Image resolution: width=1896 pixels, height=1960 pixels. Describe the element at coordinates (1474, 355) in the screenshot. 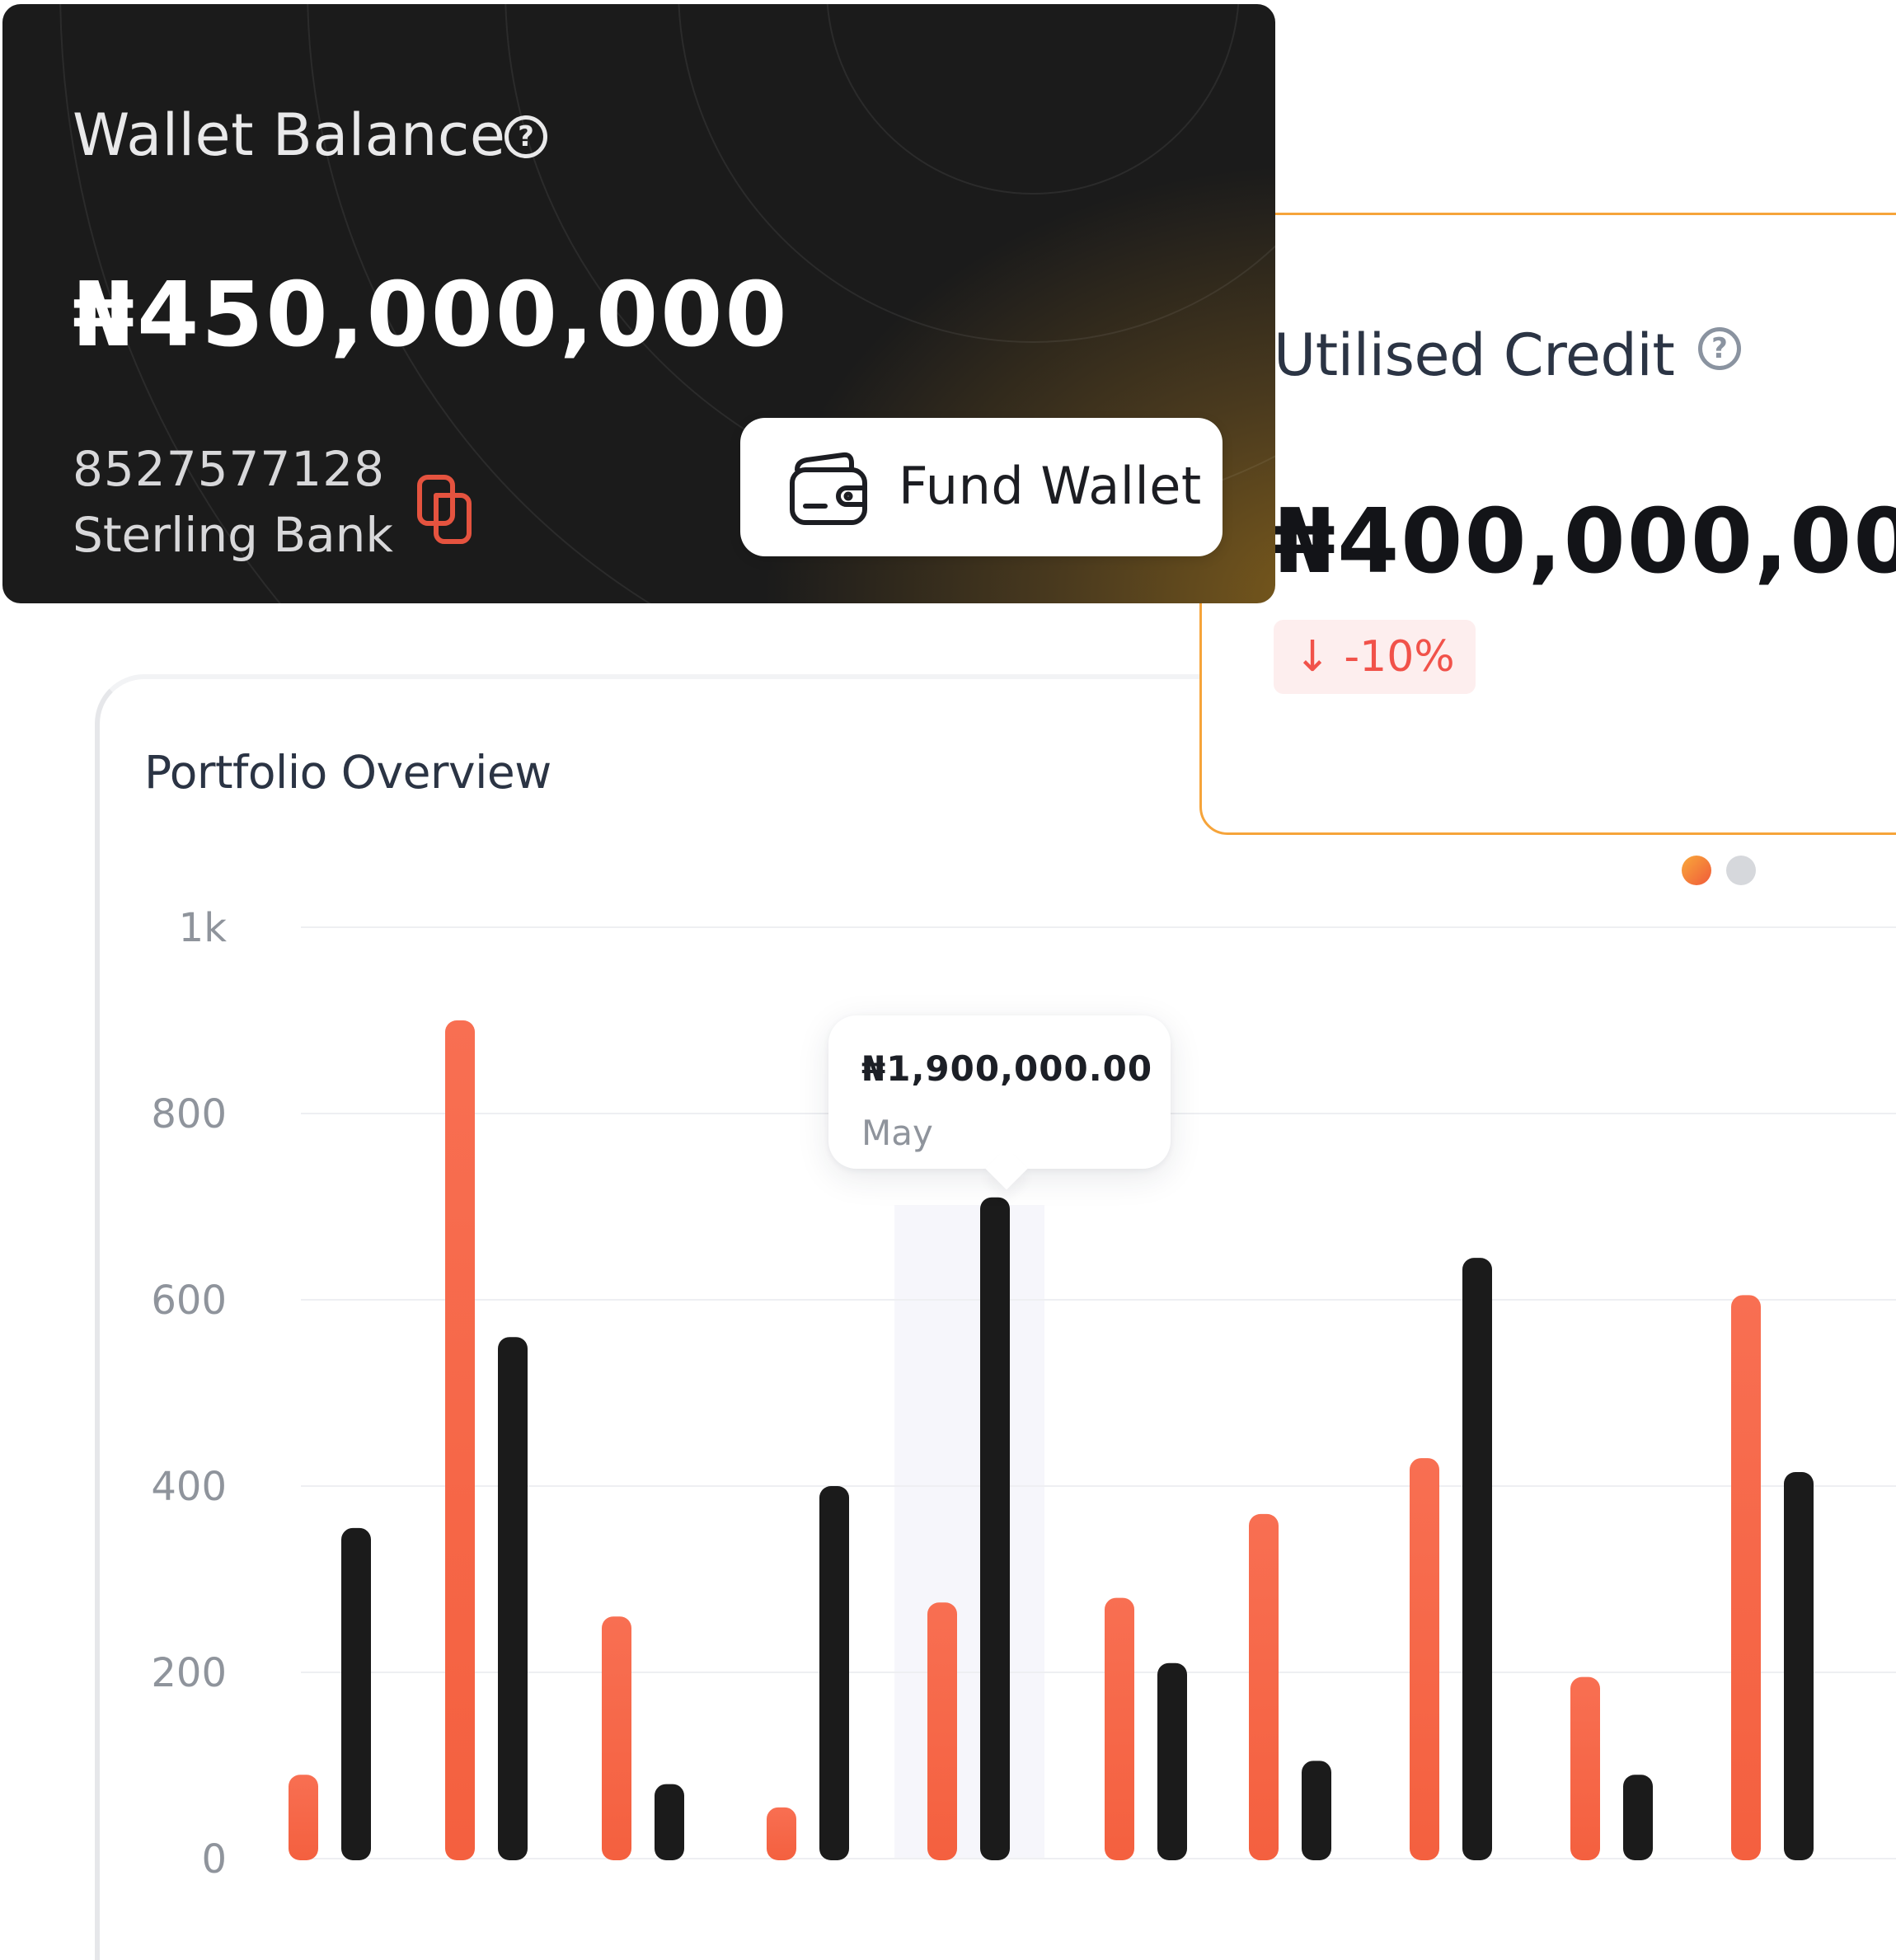

I see `credit-title: Utilised Credit` at that location.